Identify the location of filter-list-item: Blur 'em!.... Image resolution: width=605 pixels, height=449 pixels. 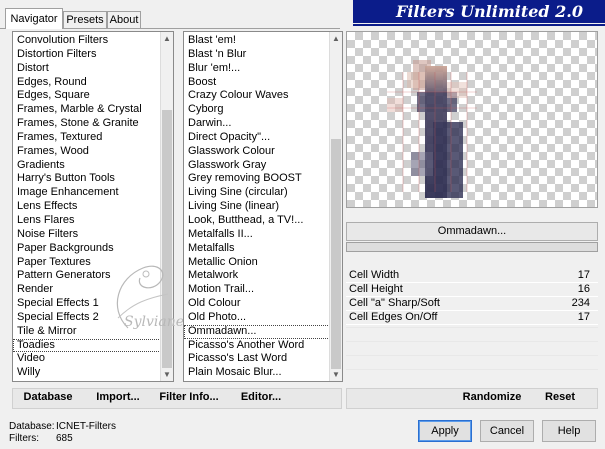
(263, 69).